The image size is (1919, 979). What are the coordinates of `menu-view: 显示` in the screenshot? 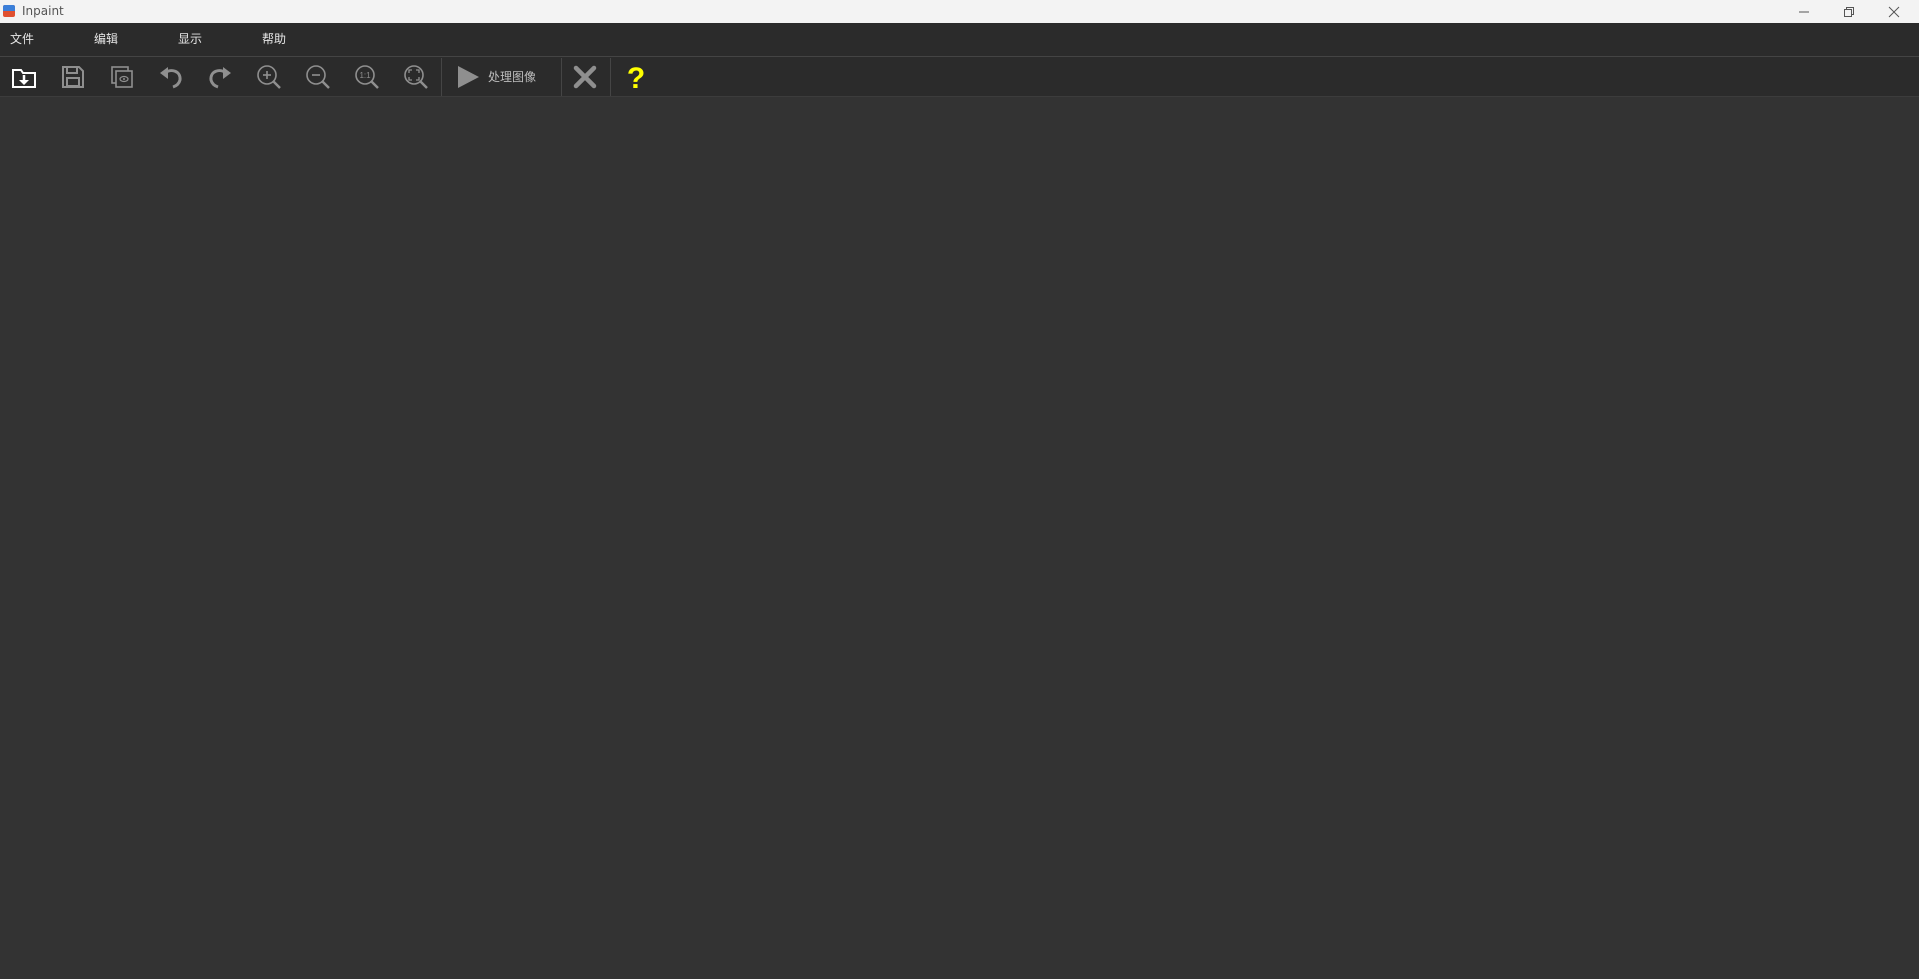 It's located at (190, 39).